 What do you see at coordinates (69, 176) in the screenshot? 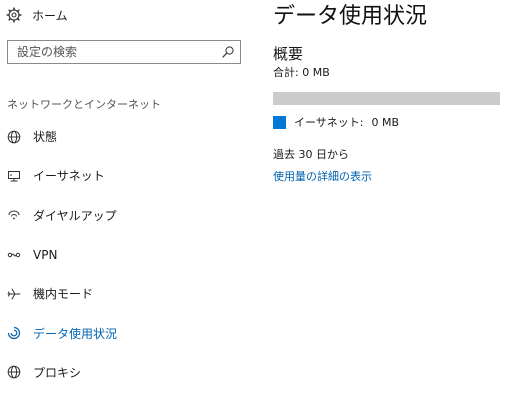
I see `sidebar-item-label: イーサネット` at bounding box center [69, 176].